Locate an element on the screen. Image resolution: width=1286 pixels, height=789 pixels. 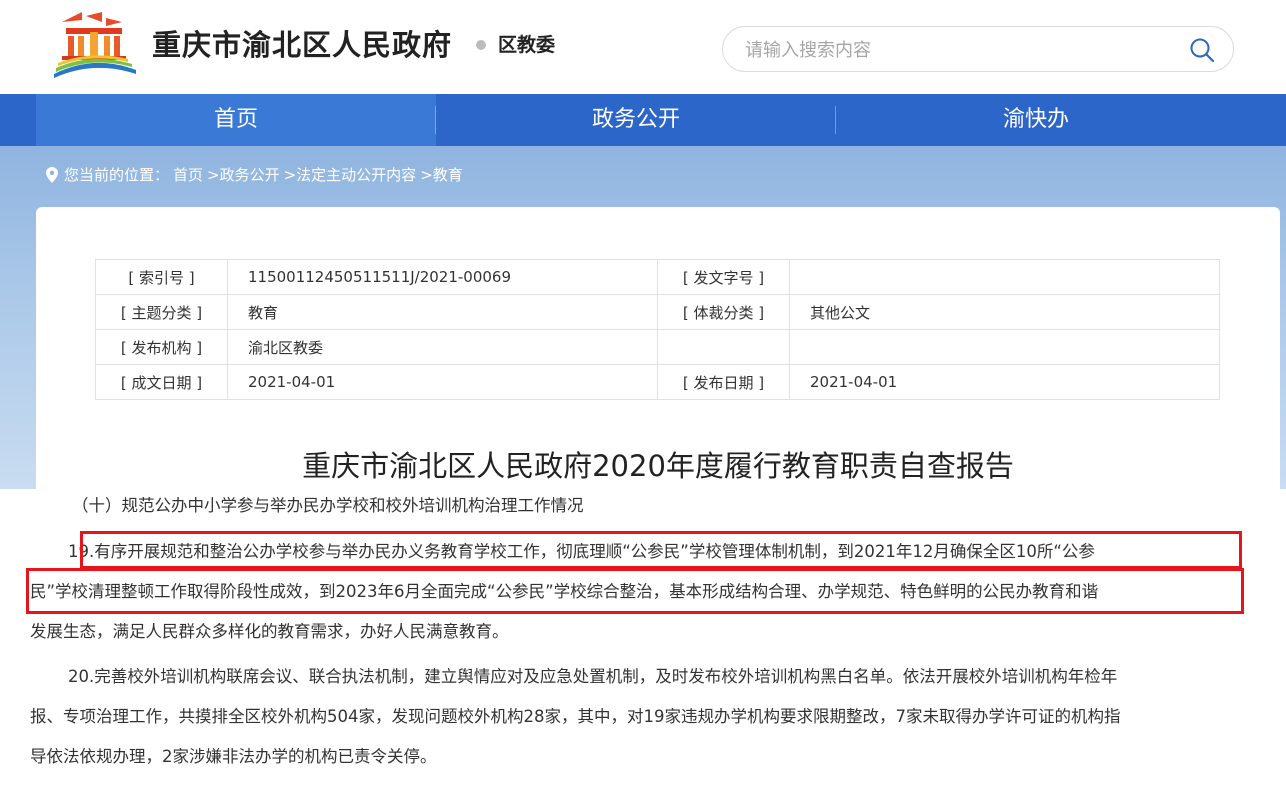
highlight-box-line2 is located at coordinates (635, 591).